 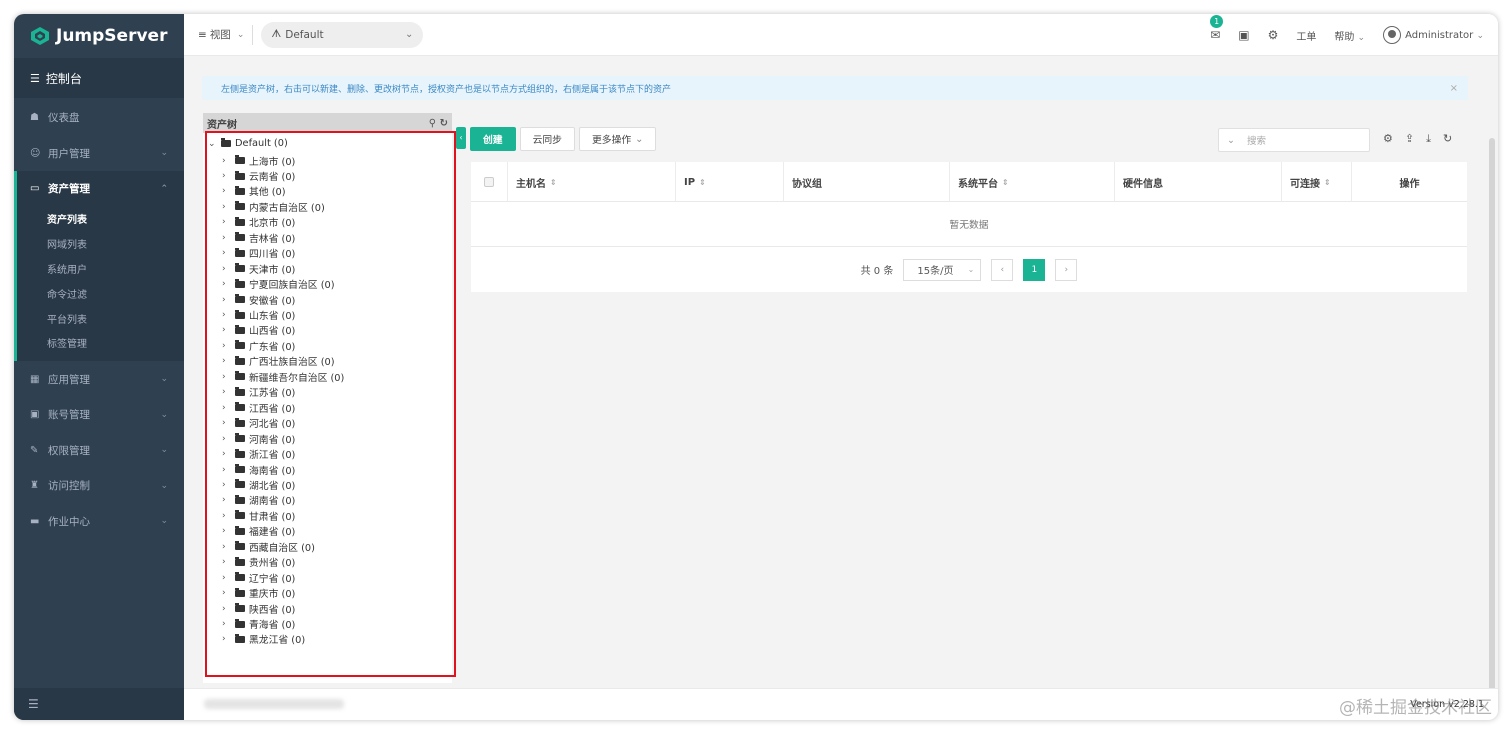 I want to click on view-menu-button: ≡ 视图 ⌄, so click(x=221, y=34).